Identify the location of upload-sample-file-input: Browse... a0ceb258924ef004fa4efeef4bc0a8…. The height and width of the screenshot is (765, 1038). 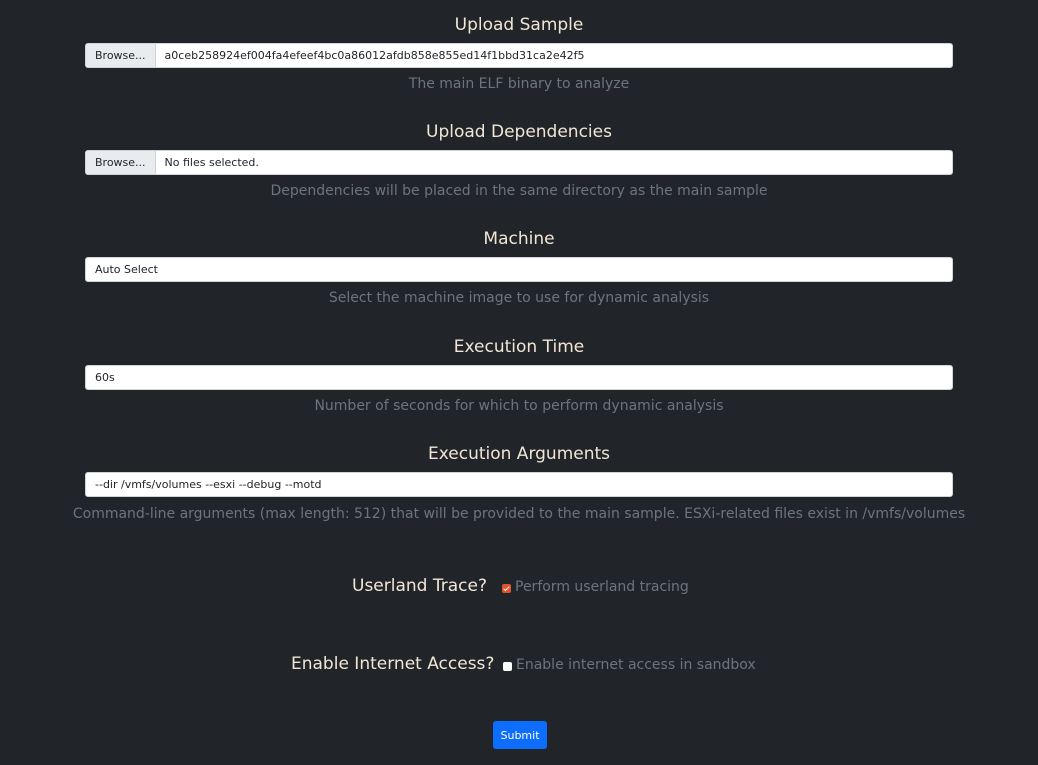
(519, 55).